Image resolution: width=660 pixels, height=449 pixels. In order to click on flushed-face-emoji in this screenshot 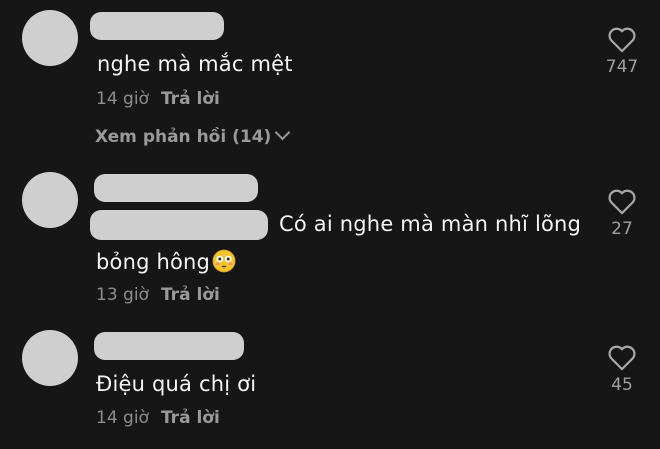, I will do `click(224, 261)`.